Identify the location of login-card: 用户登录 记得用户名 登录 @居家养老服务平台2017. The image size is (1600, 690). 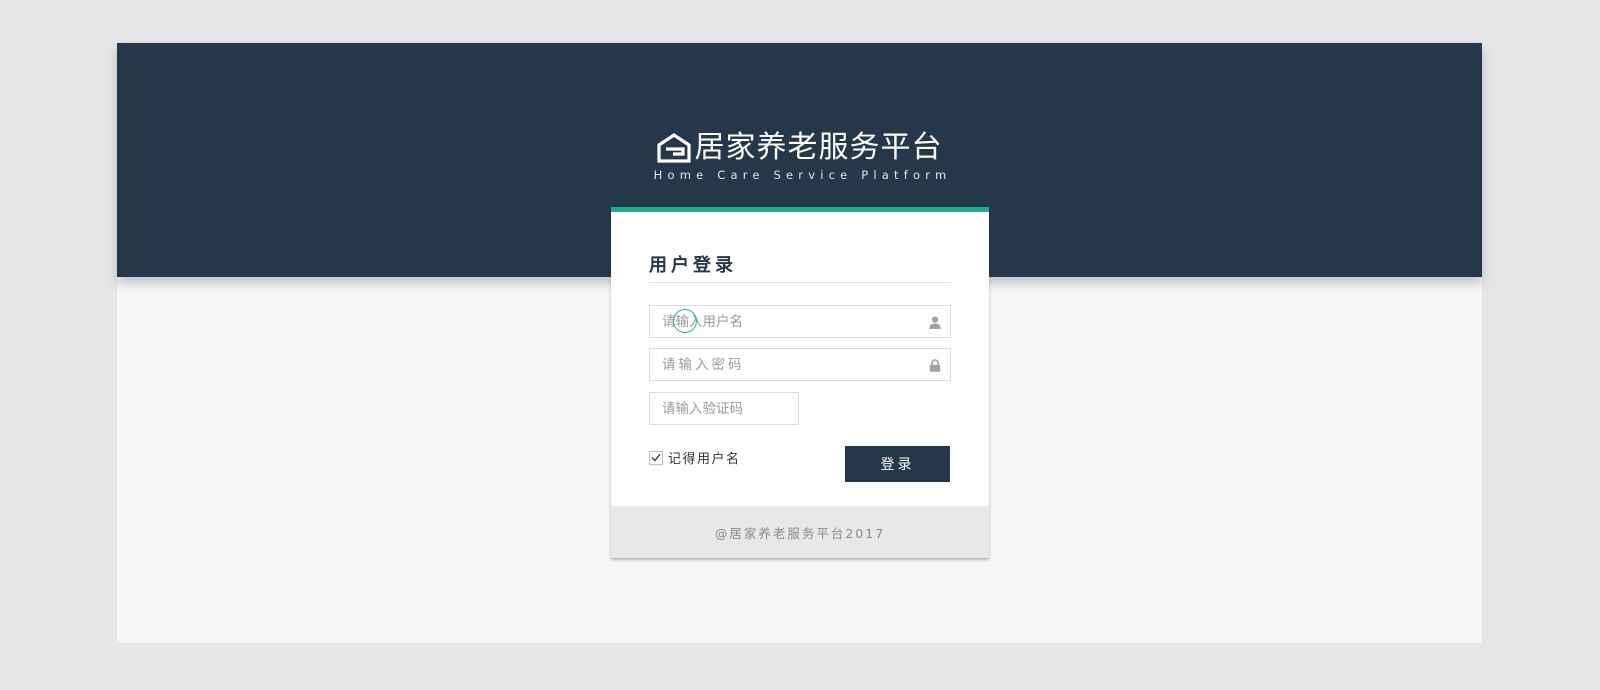
(800, 383).